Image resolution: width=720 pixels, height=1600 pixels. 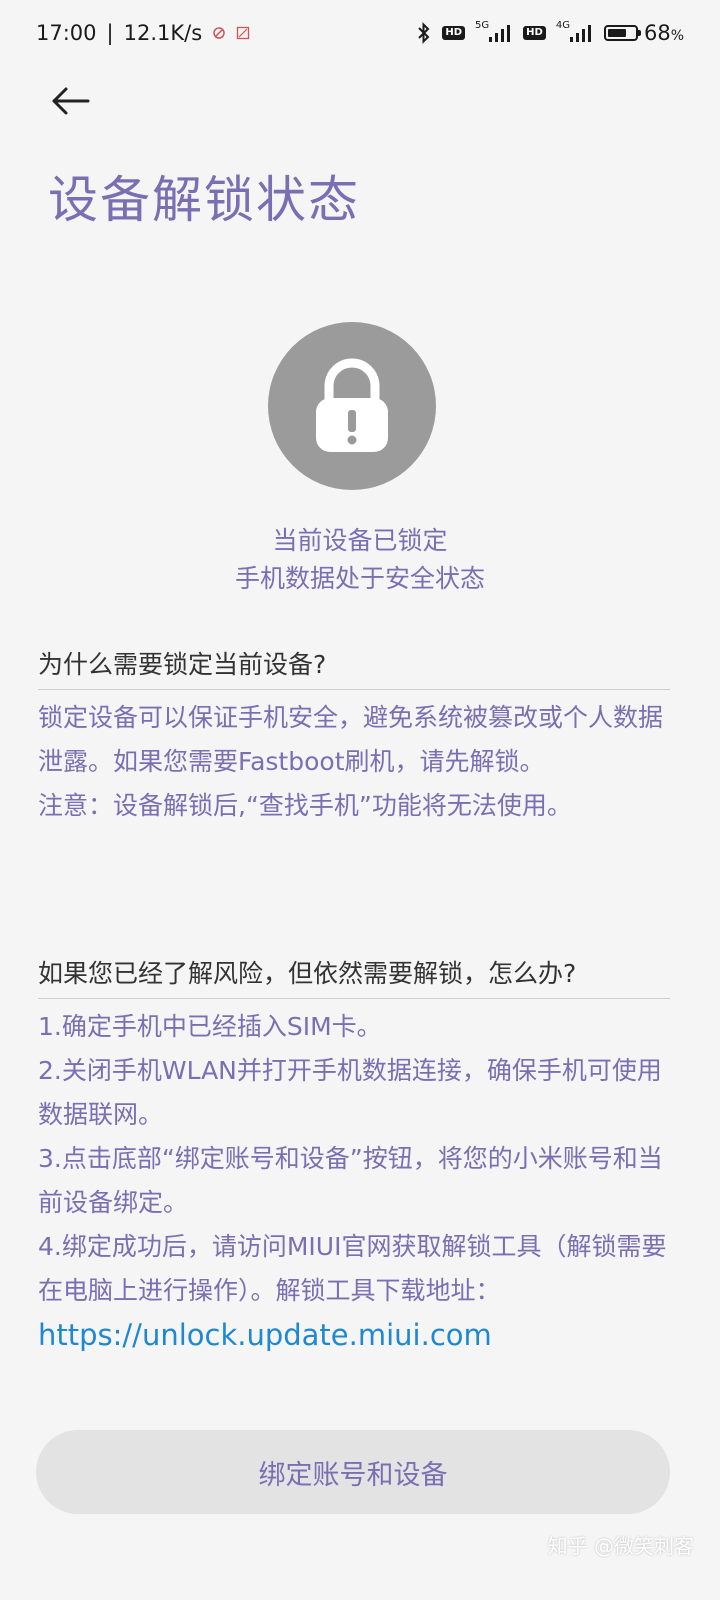 What do you see at coordinates (66, 33) in the screenshot?
I see `status-time: 17:00` at bounding box center [66, 33].